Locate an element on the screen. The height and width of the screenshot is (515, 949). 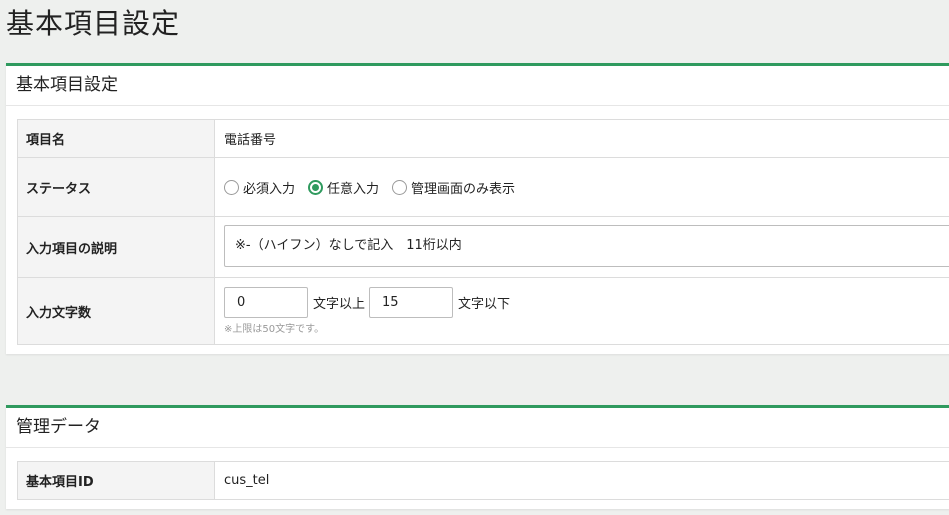
item-id-value: cus_tel is located at coordinates (247, 480).